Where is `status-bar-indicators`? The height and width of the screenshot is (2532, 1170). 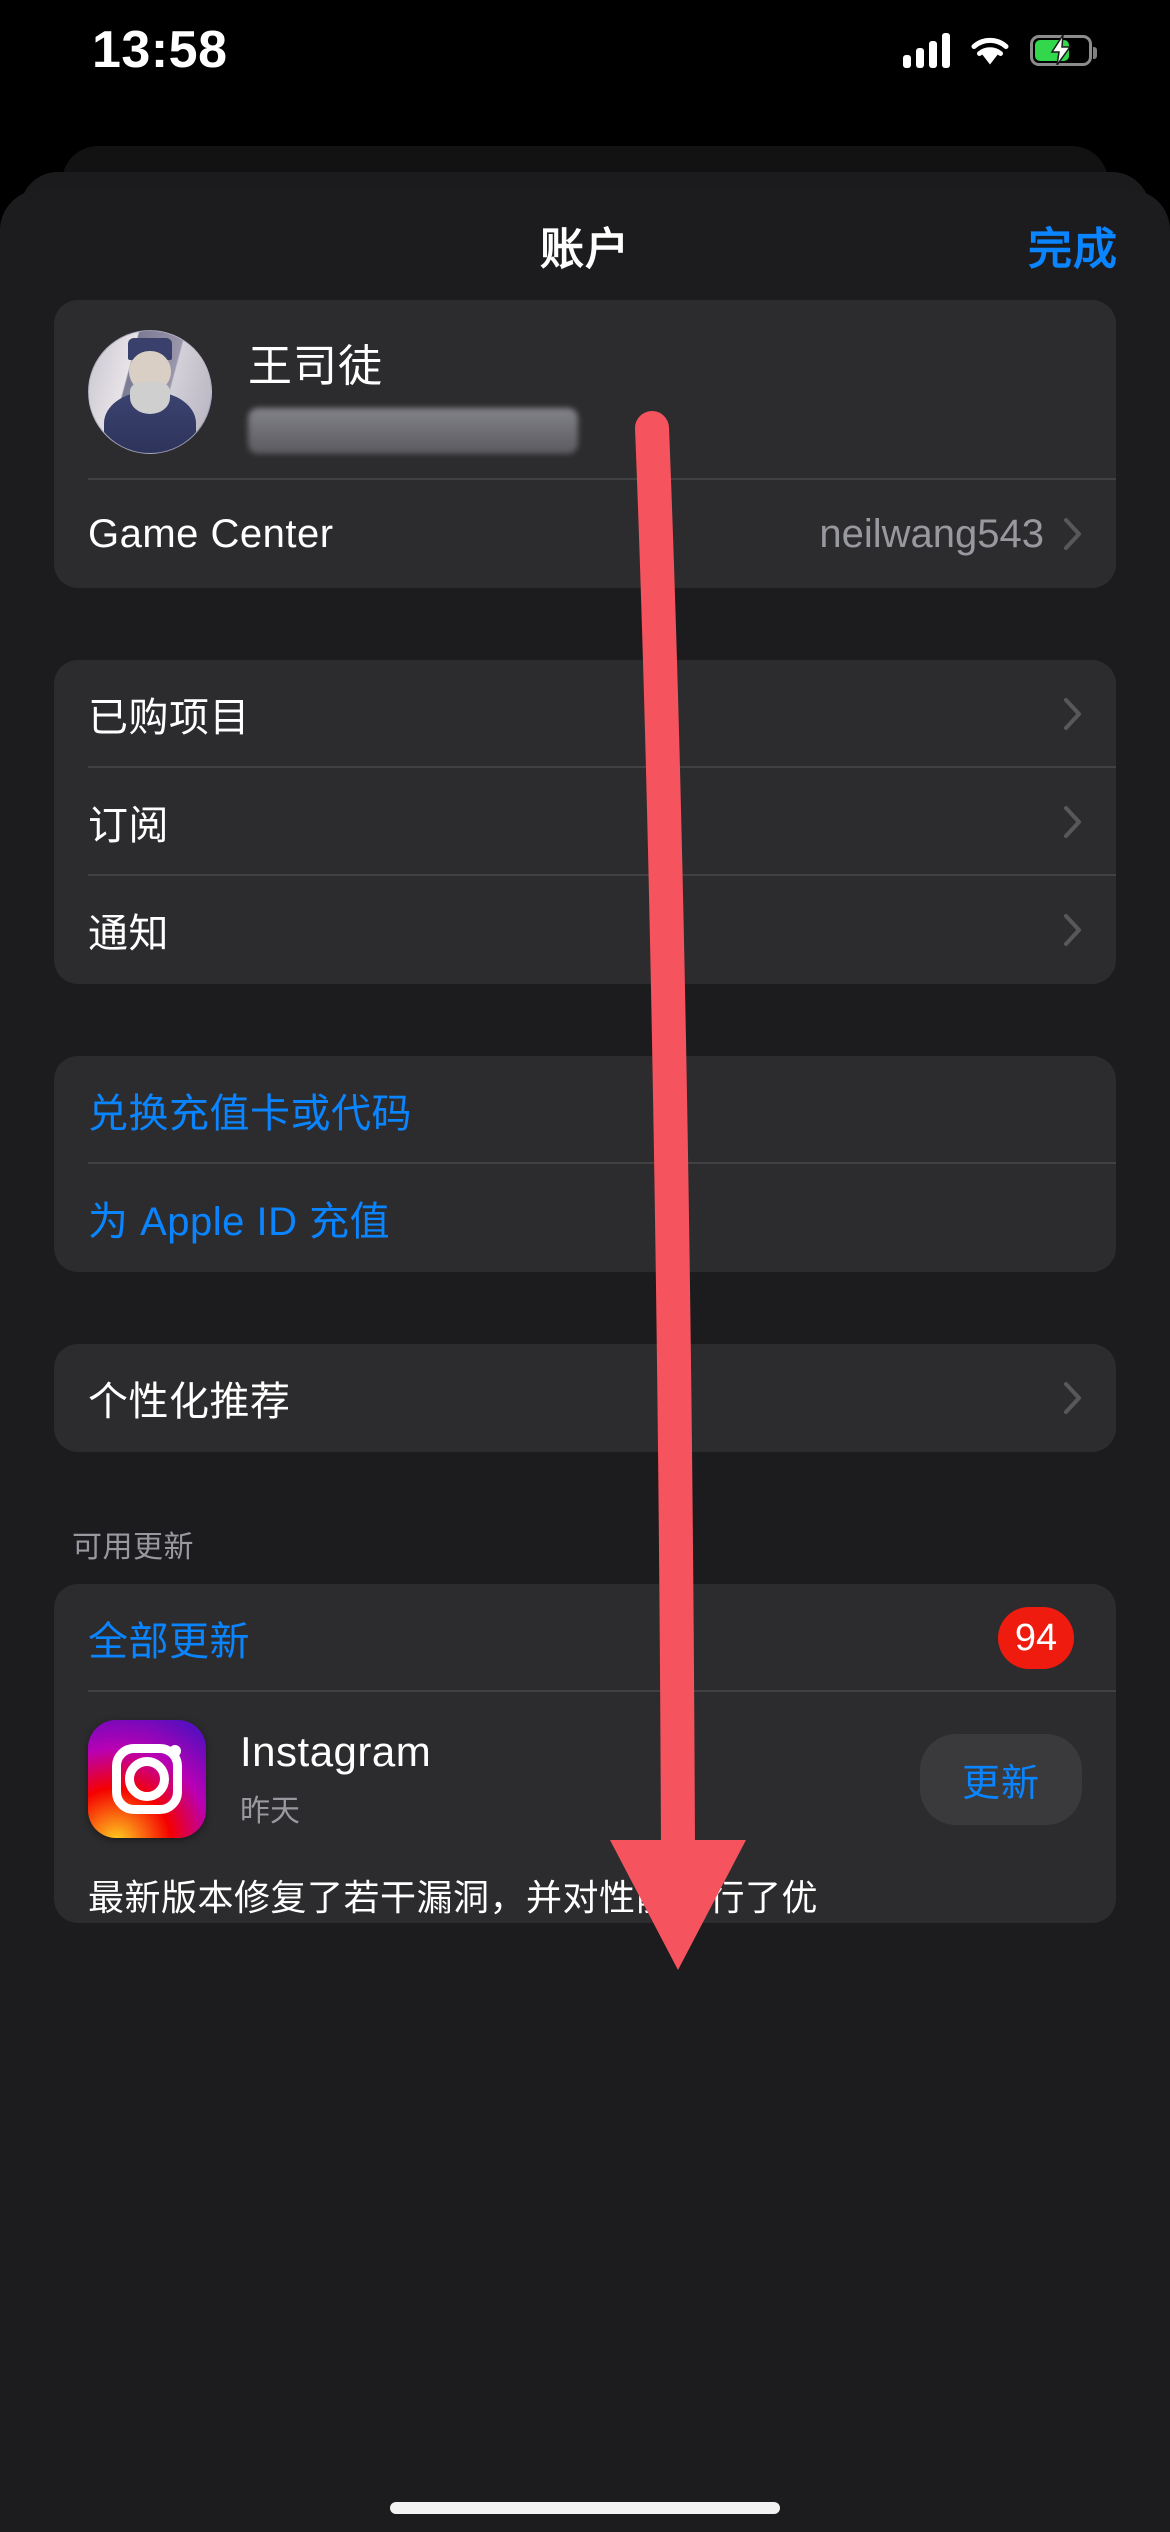 status-bar-indicators is located at coordinates (1000, 50).